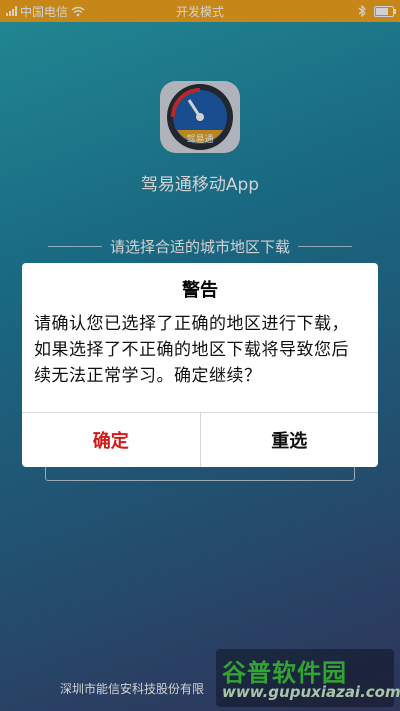 Image resolution: width=400 pixels, height=711 pixels. Describe the element at coordinates (290, 440) in the screenshot. I see `reselect-button: 重选` at that location.